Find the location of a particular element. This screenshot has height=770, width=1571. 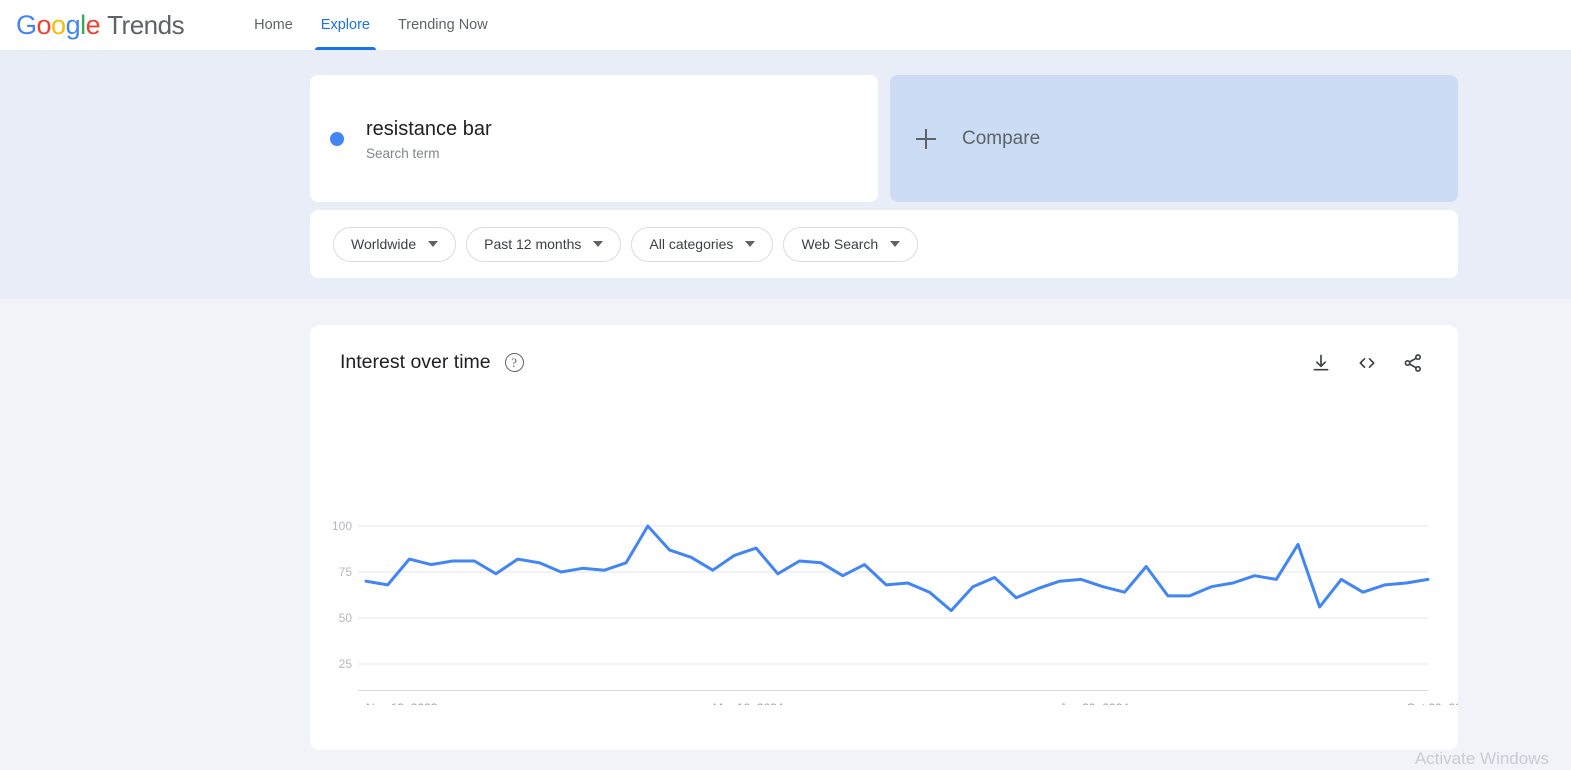

chart-header: Interest over time ? is located at coordinates (884, 349).